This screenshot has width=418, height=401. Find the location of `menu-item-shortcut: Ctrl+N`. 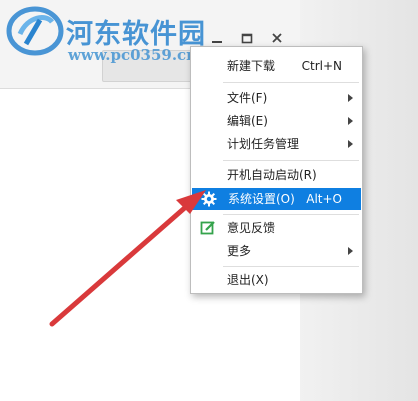

menu-item-shortcut: Ctrl+N is located at coordinates (321, 66).